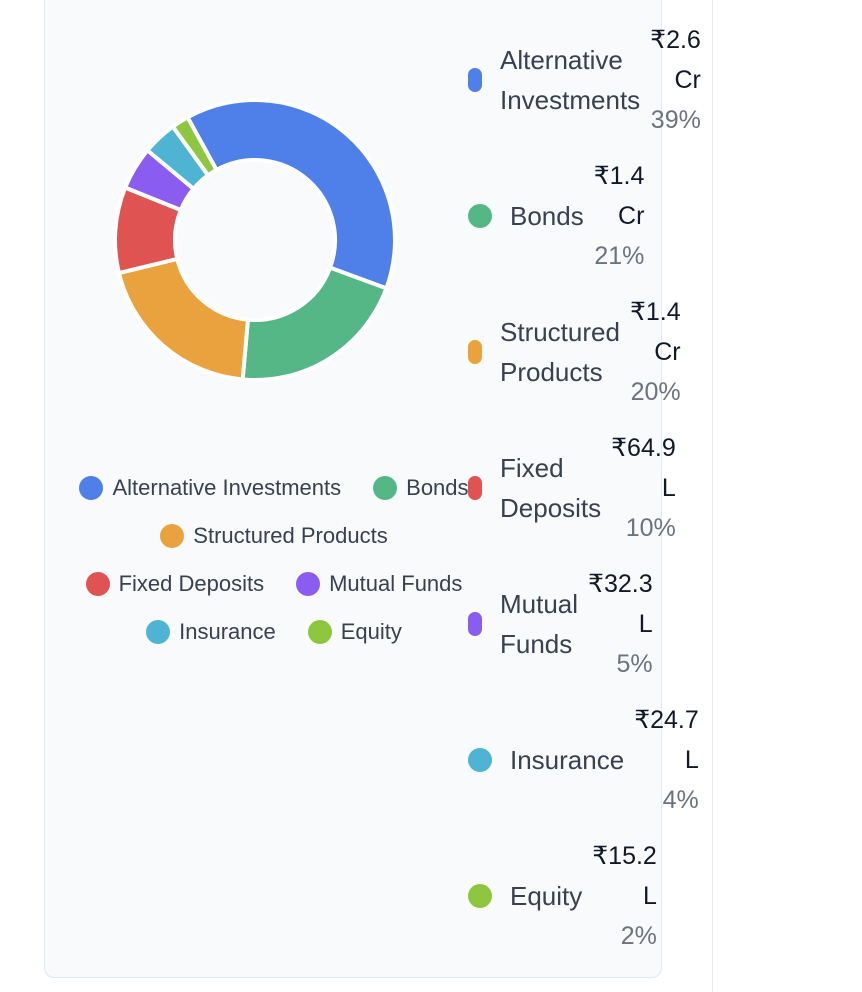 This screenshot has width=862, height=992. Describe the element at coordinates (638, 936) in the screenshot. I see `breakdown-percent: 2%` at that location.